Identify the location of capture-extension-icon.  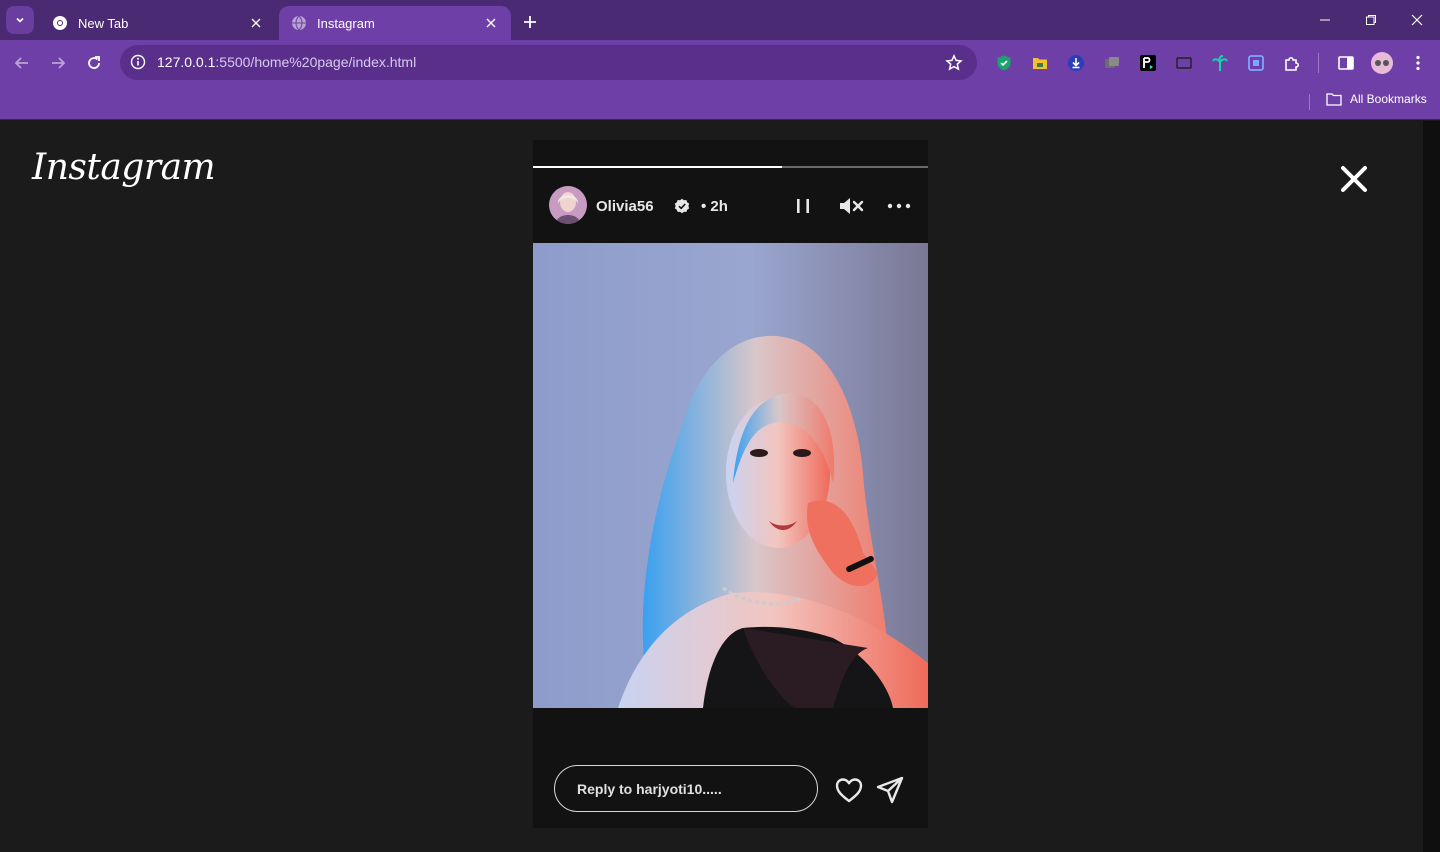
(1256, 63).